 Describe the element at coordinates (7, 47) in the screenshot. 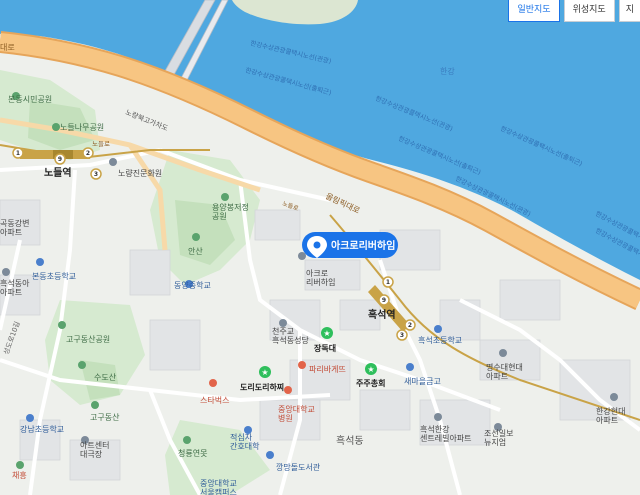

I see `road-label-gangbyeon-left: 대로` at that location.